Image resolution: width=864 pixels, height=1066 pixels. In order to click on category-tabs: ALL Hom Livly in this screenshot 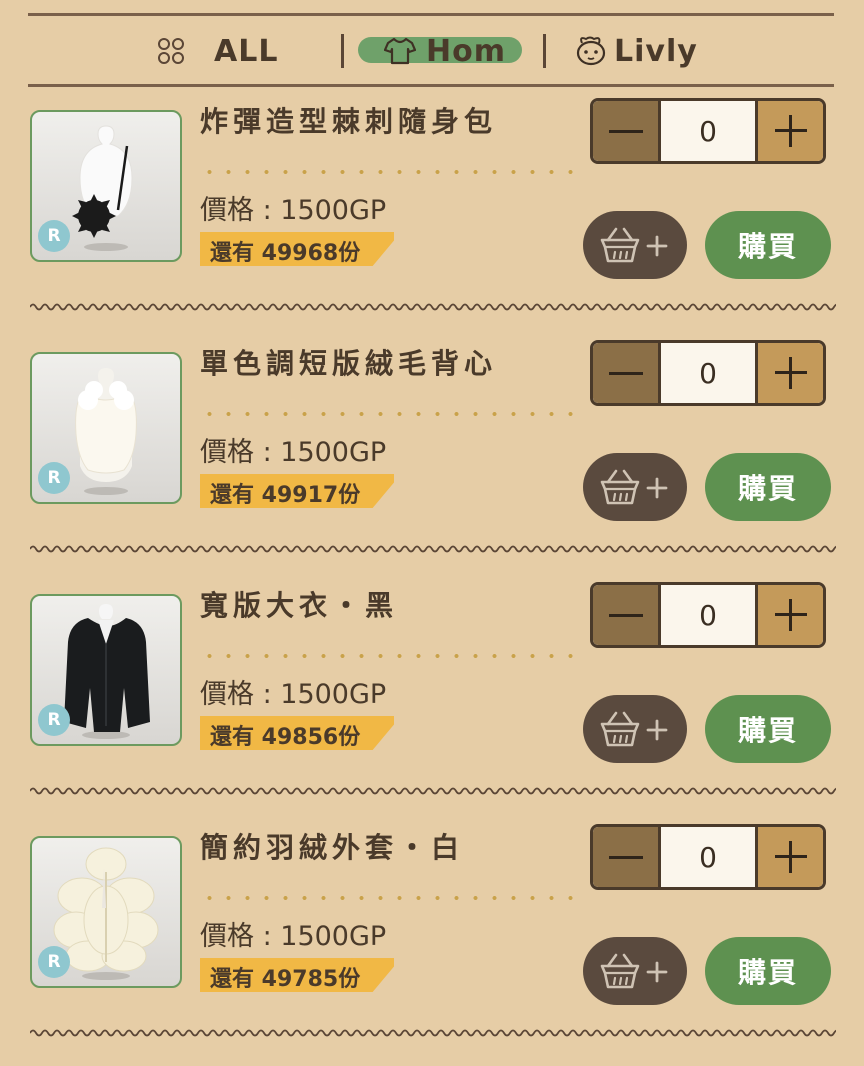, I will do `click(431, 51)`.